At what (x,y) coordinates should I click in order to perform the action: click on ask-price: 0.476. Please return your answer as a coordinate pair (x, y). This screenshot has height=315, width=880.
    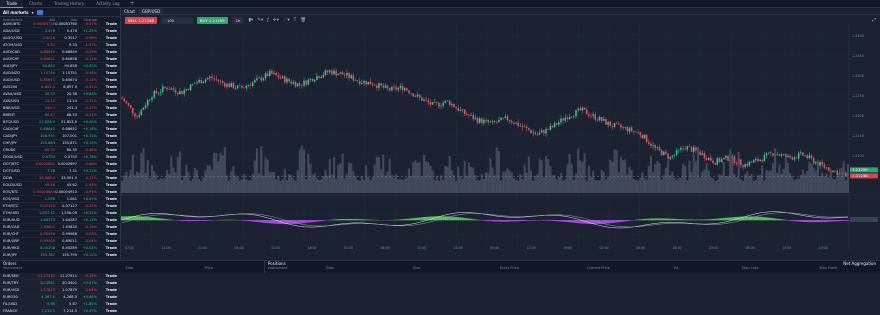
    Looking at the image, I should click on (66, 31).